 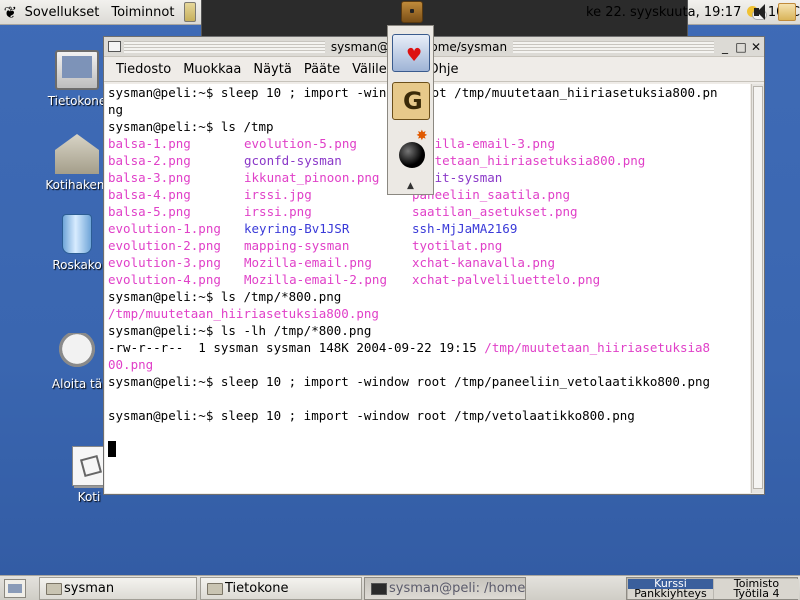 I want to click on scrollbar-thumb, so click(x=758, y=287).